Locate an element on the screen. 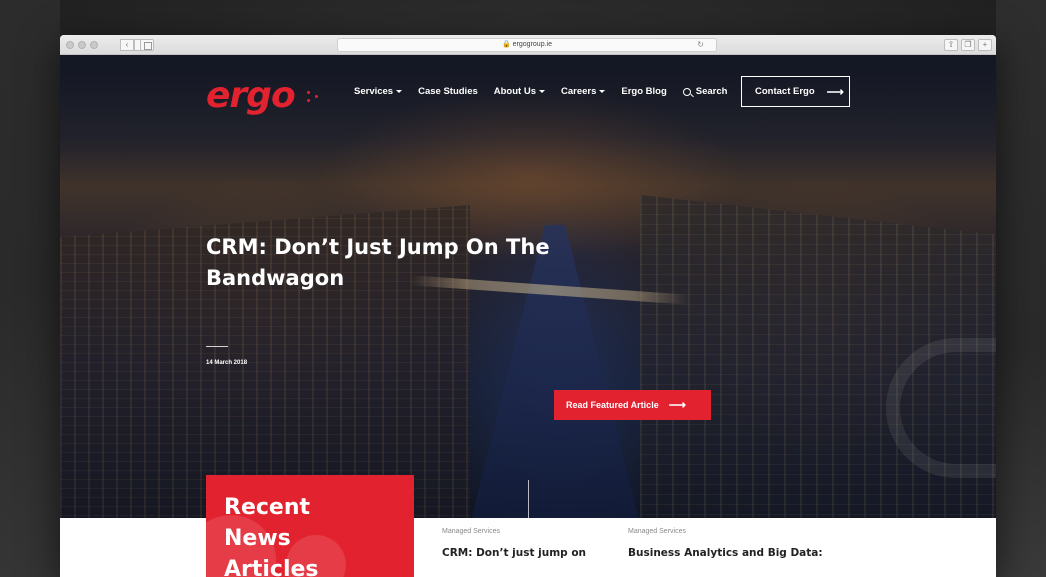 The width and height of the screenshot is (1046, 577). nav-item-case-studies: Case Studies is located at coordinates (448, 91).